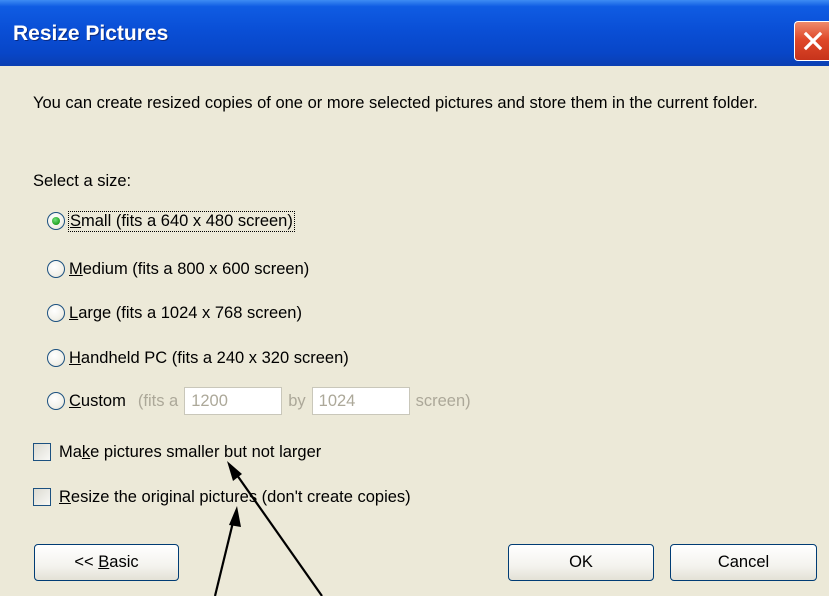 The width and height of the screenshot is (829, 596). I want to click on label-text: andheld PC (fits a 240 x 320 screen), so click(214, 357).